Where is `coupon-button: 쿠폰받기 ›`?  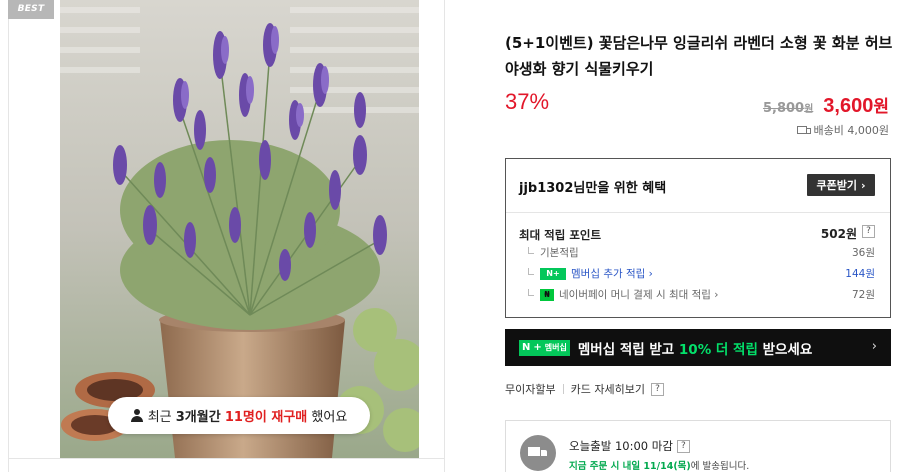
coupon-button: 쿠폰받기 › is located at coordinates (841, 185).